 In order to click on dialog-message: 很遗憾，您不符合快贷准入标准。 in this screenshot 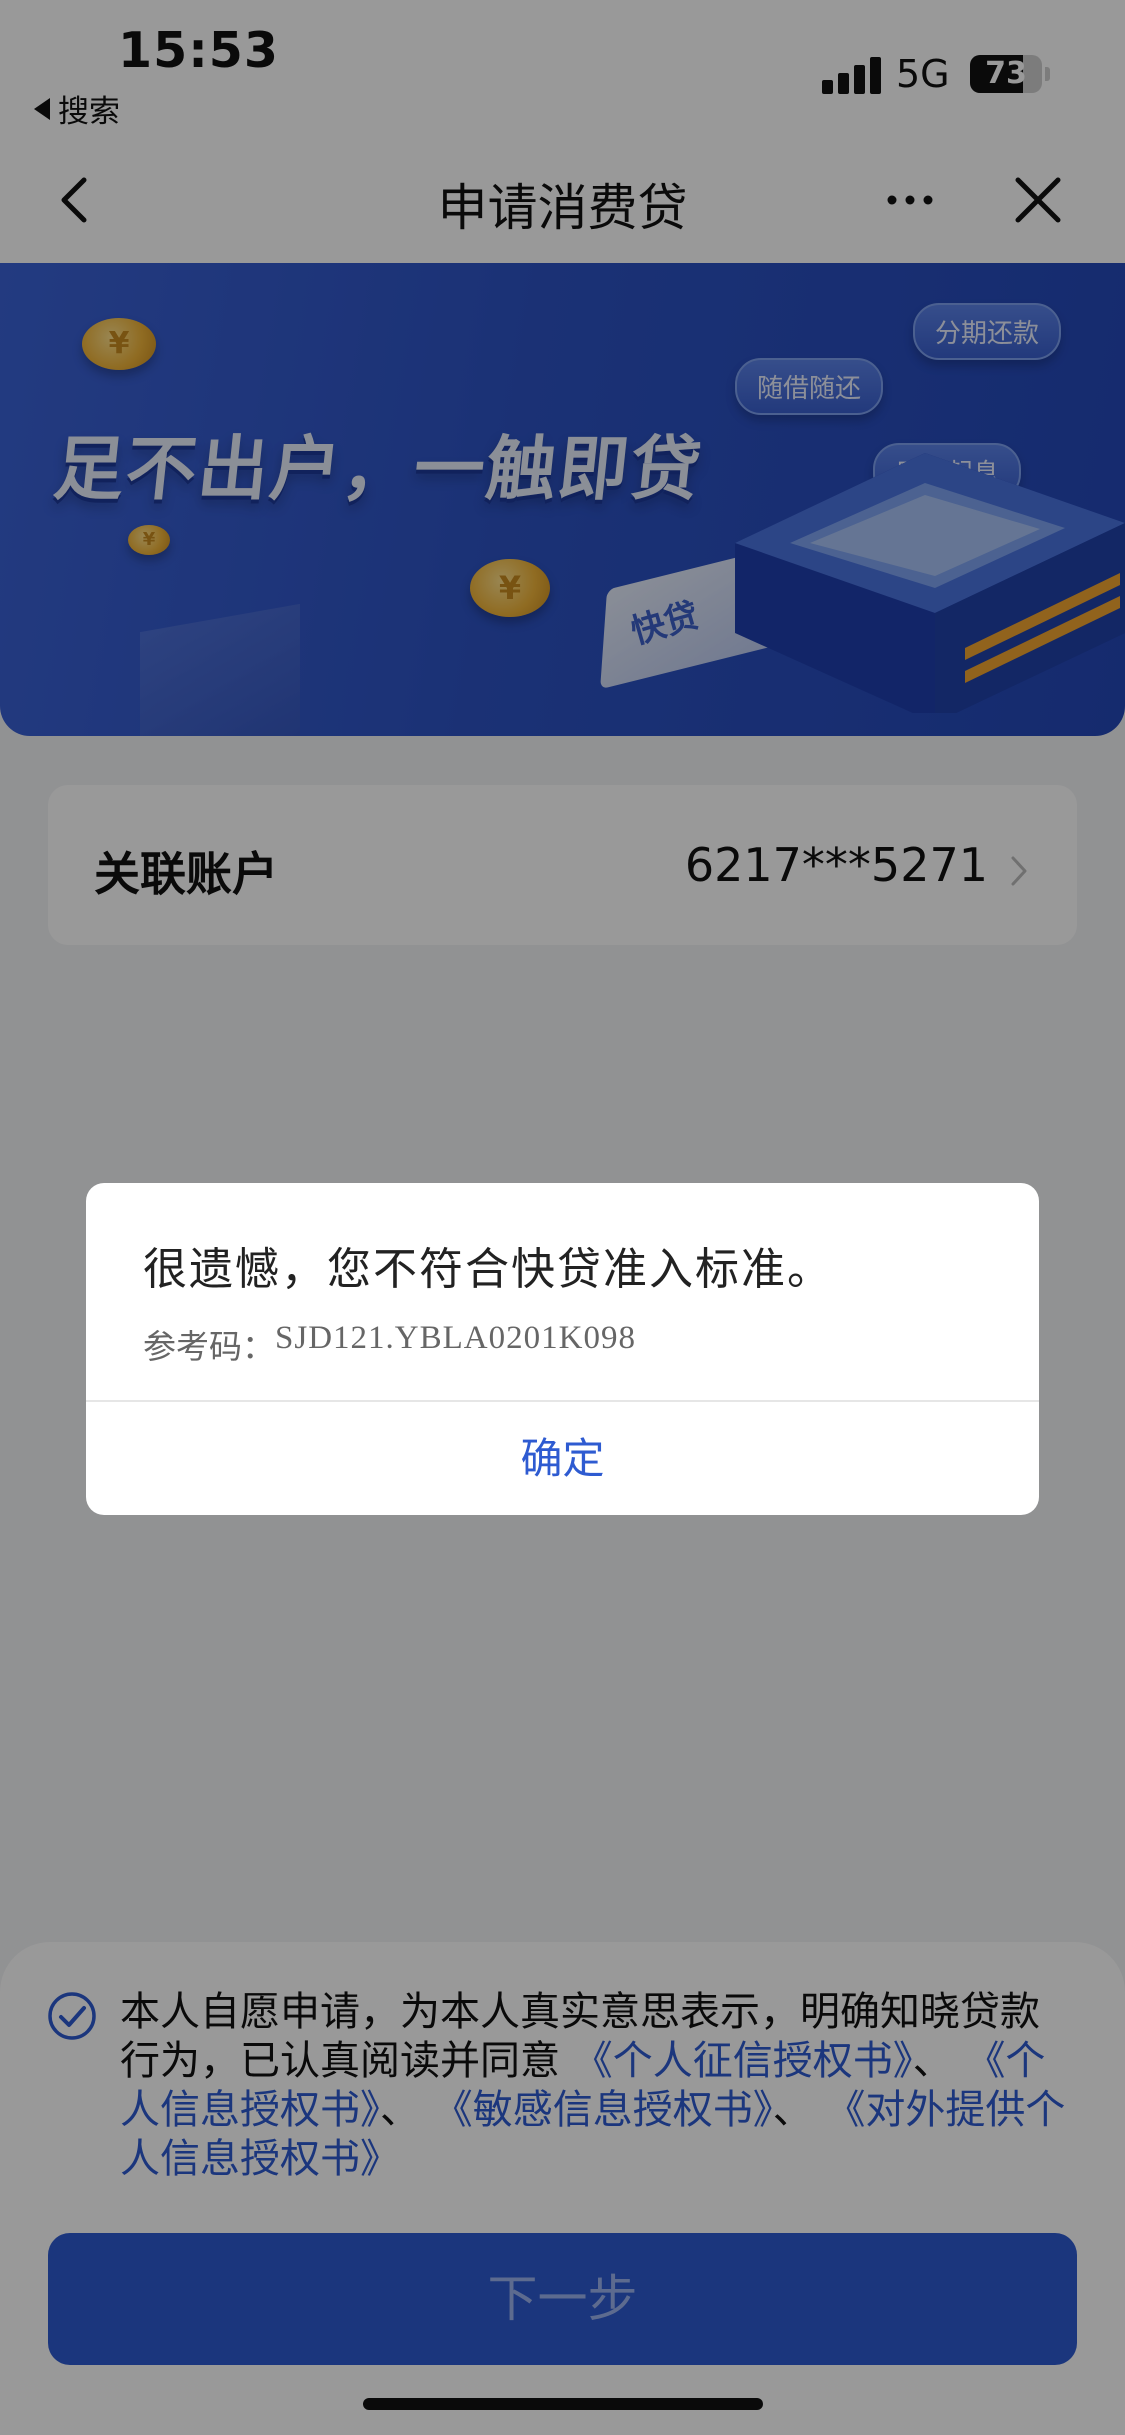, I will do `click(488, 1269)`.